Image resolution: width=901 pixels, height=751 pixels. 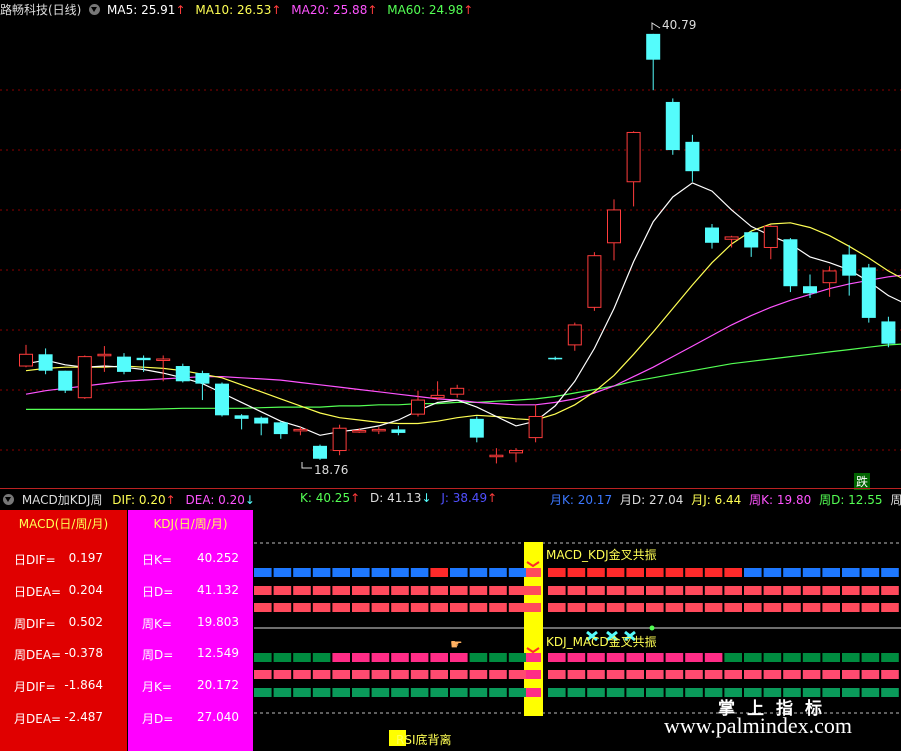 What do you see at coordinates (424, 740) in the screenshot?
I see `rsi-legend-label: RSI底背离` at bounding box center [424, 740].